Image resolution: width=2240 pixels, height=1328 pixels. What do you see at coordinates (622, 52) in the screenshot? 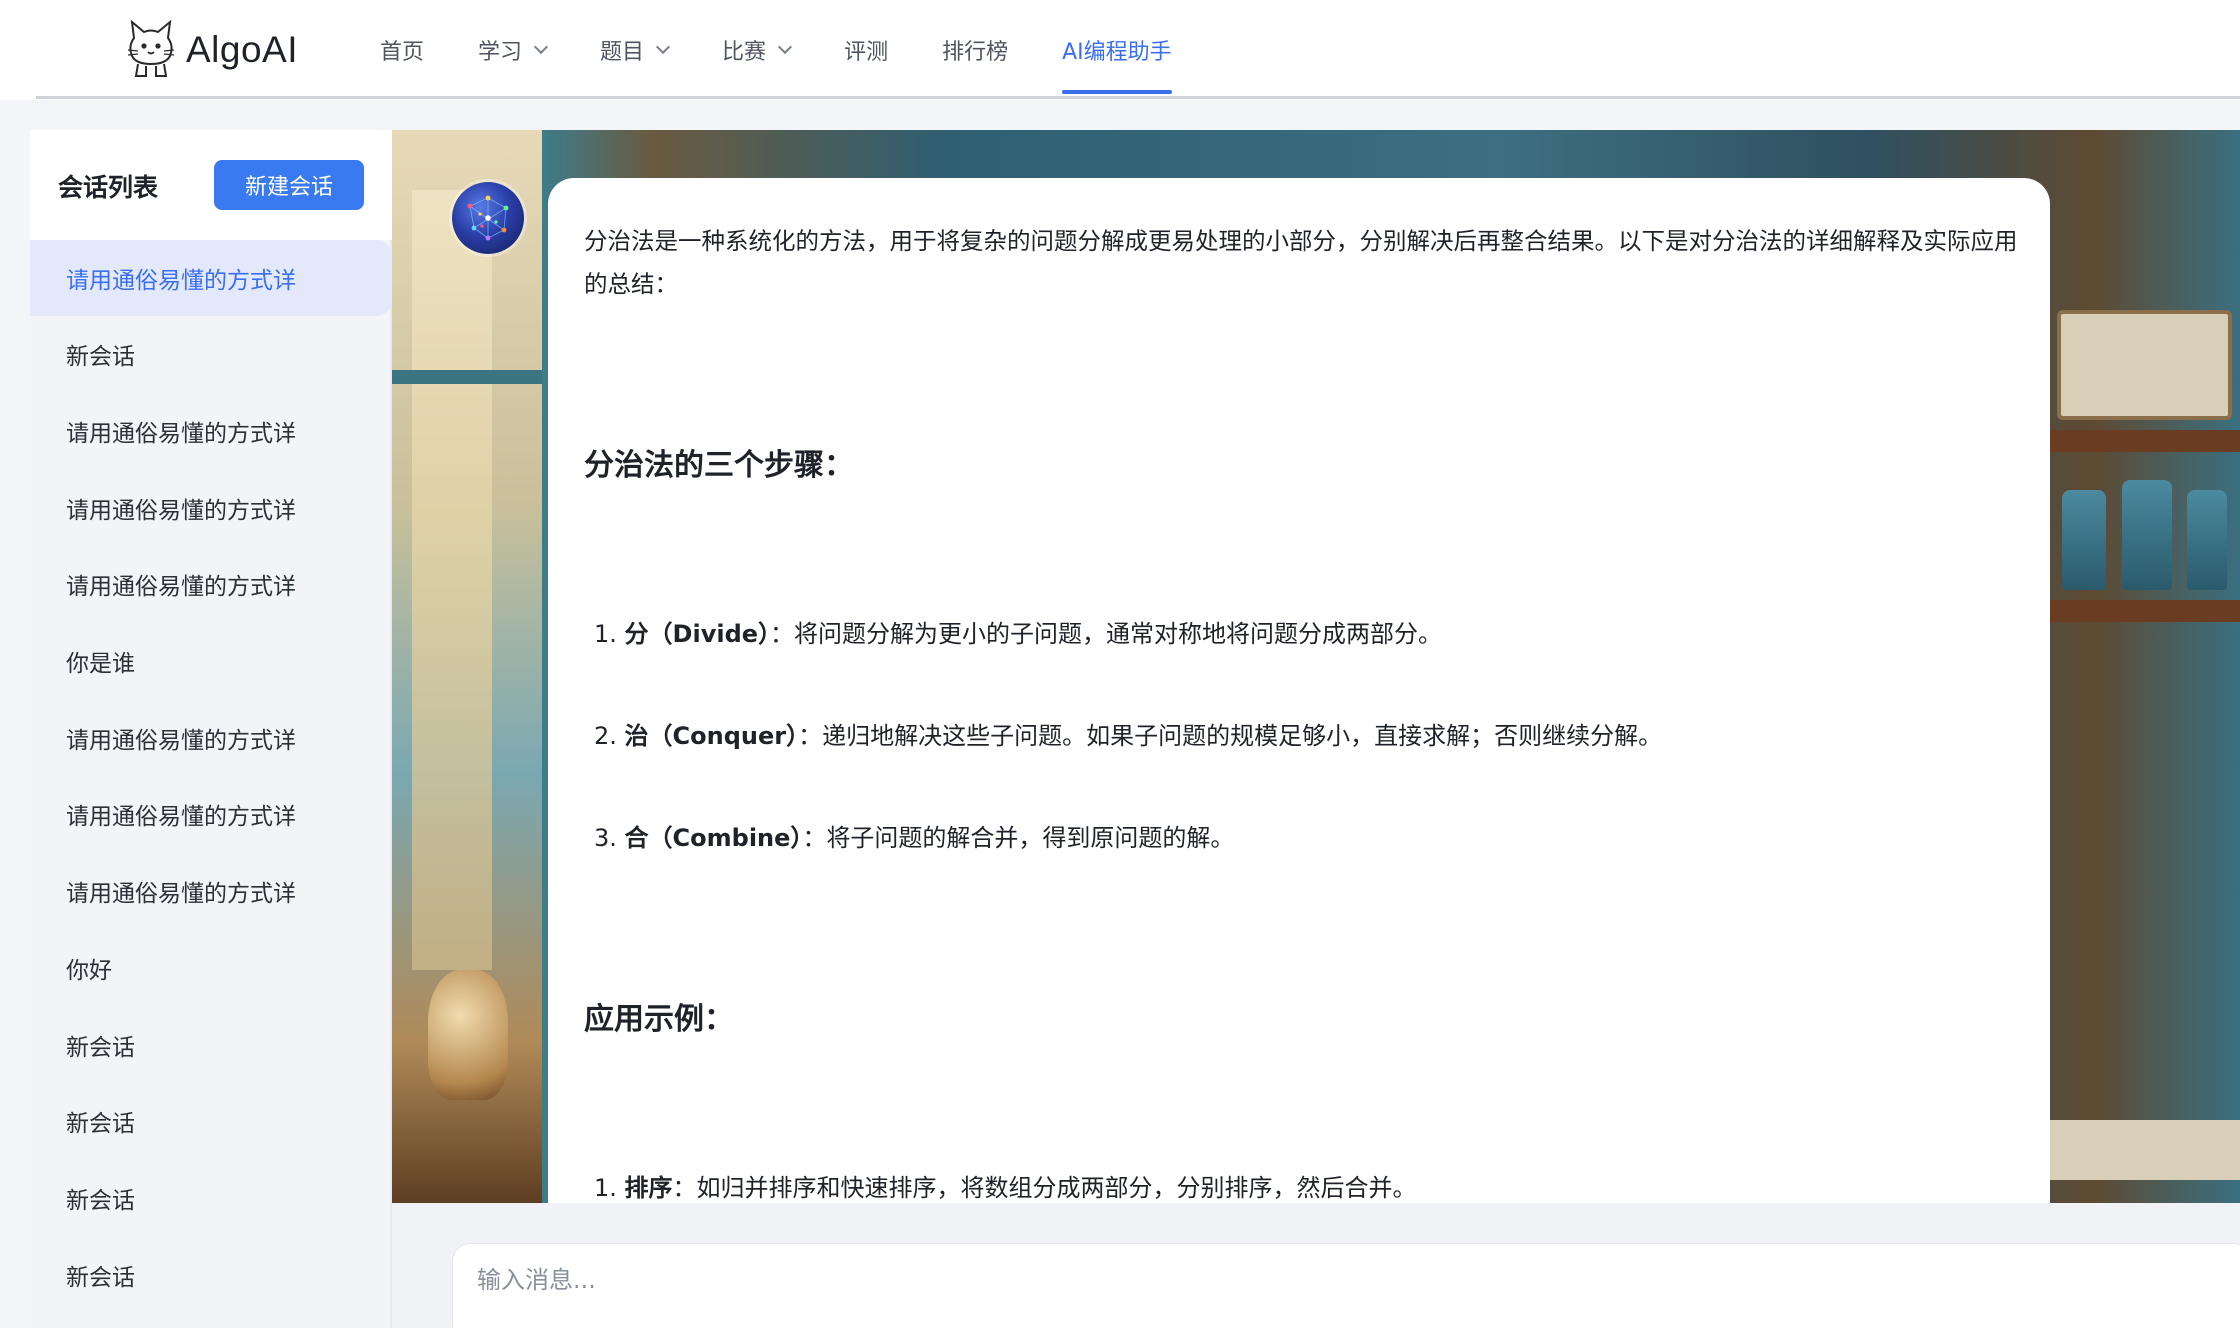
I see `nav-item-label: 题目` at bounding box center [622, 52].